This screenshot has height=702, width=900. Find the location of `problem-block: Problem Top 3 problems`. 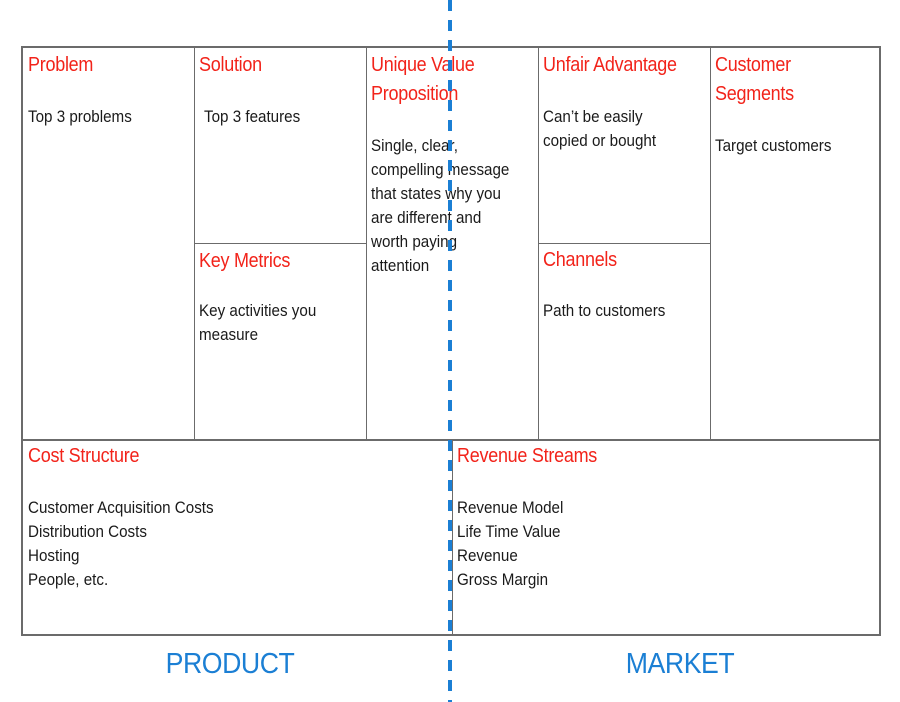

problem-block: Problem Top 3 problems is located at coordinates (109, 244).